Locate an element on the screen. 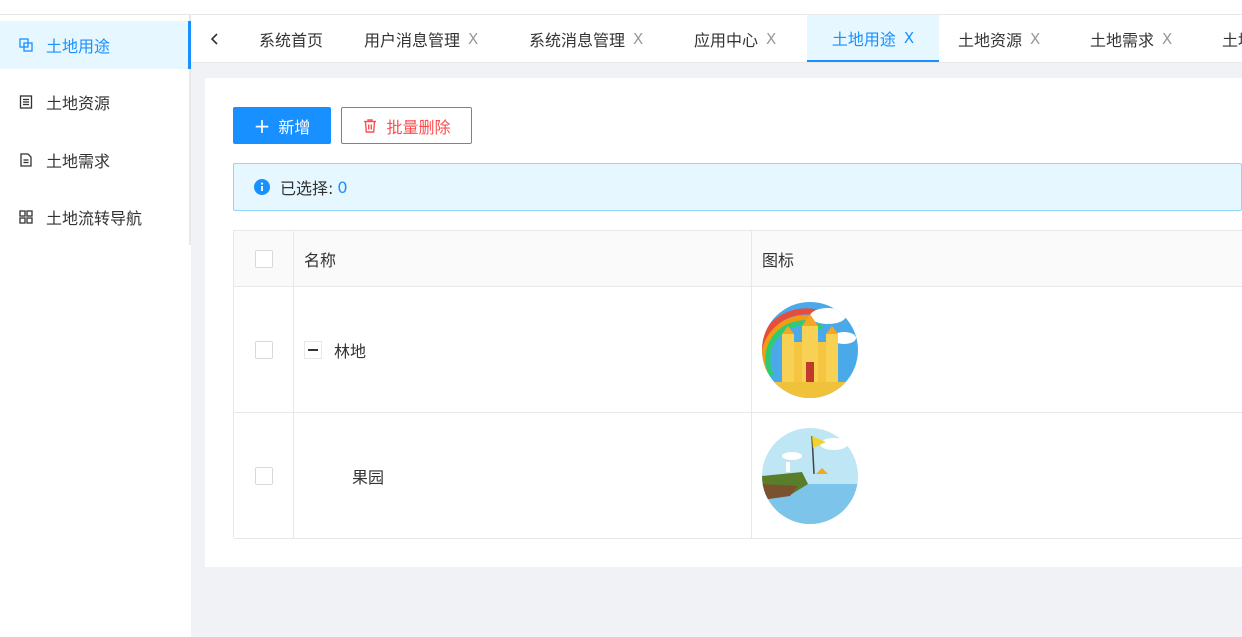  header-check-cell is located at coordinates (264, 258).